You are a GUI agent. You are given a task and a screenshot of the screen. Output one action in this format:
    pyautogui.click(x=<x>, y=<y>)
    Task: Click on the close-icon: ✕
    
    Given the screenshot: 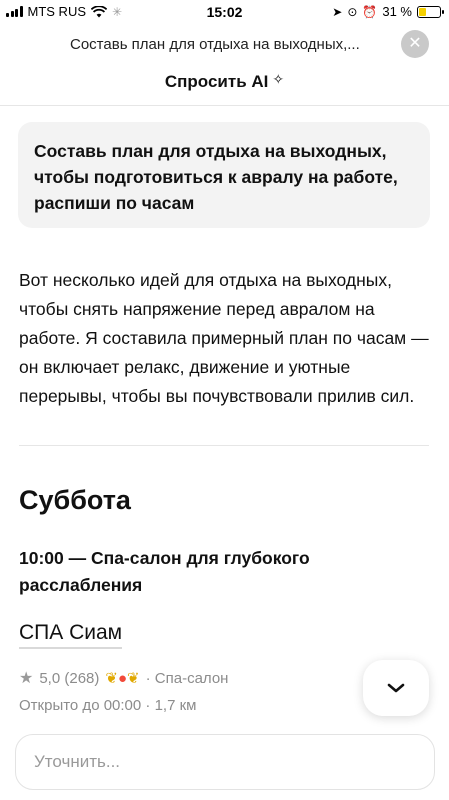 What is the action you would take?
    pyautogui.click(x=415, y=43)
    